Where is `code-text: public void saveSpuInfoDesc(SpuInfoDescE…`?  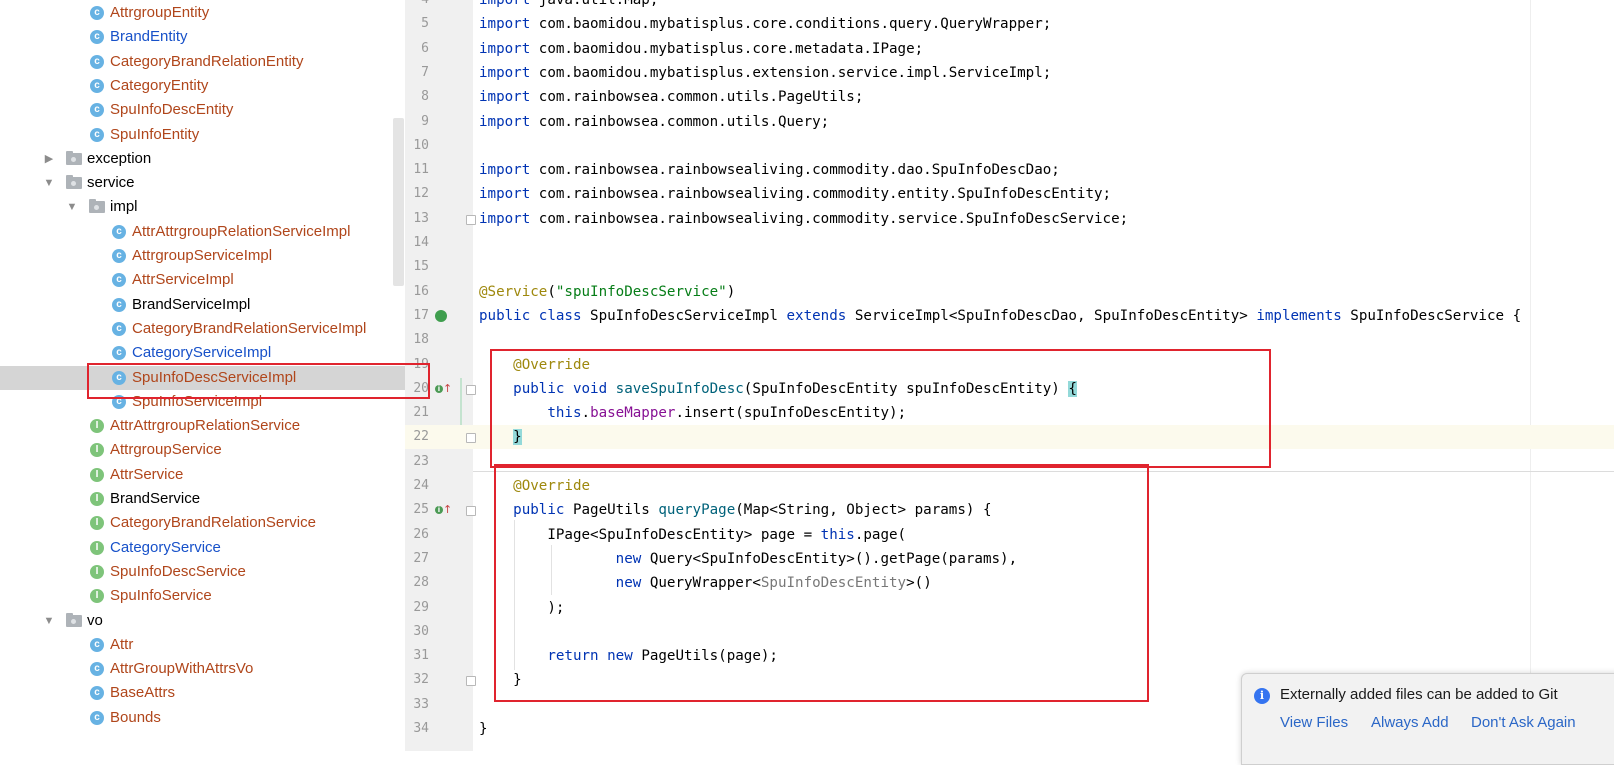 code-text: public void saveSpuInfoDesc(SpuInfoDescE… is located at coordinates (795, 388).